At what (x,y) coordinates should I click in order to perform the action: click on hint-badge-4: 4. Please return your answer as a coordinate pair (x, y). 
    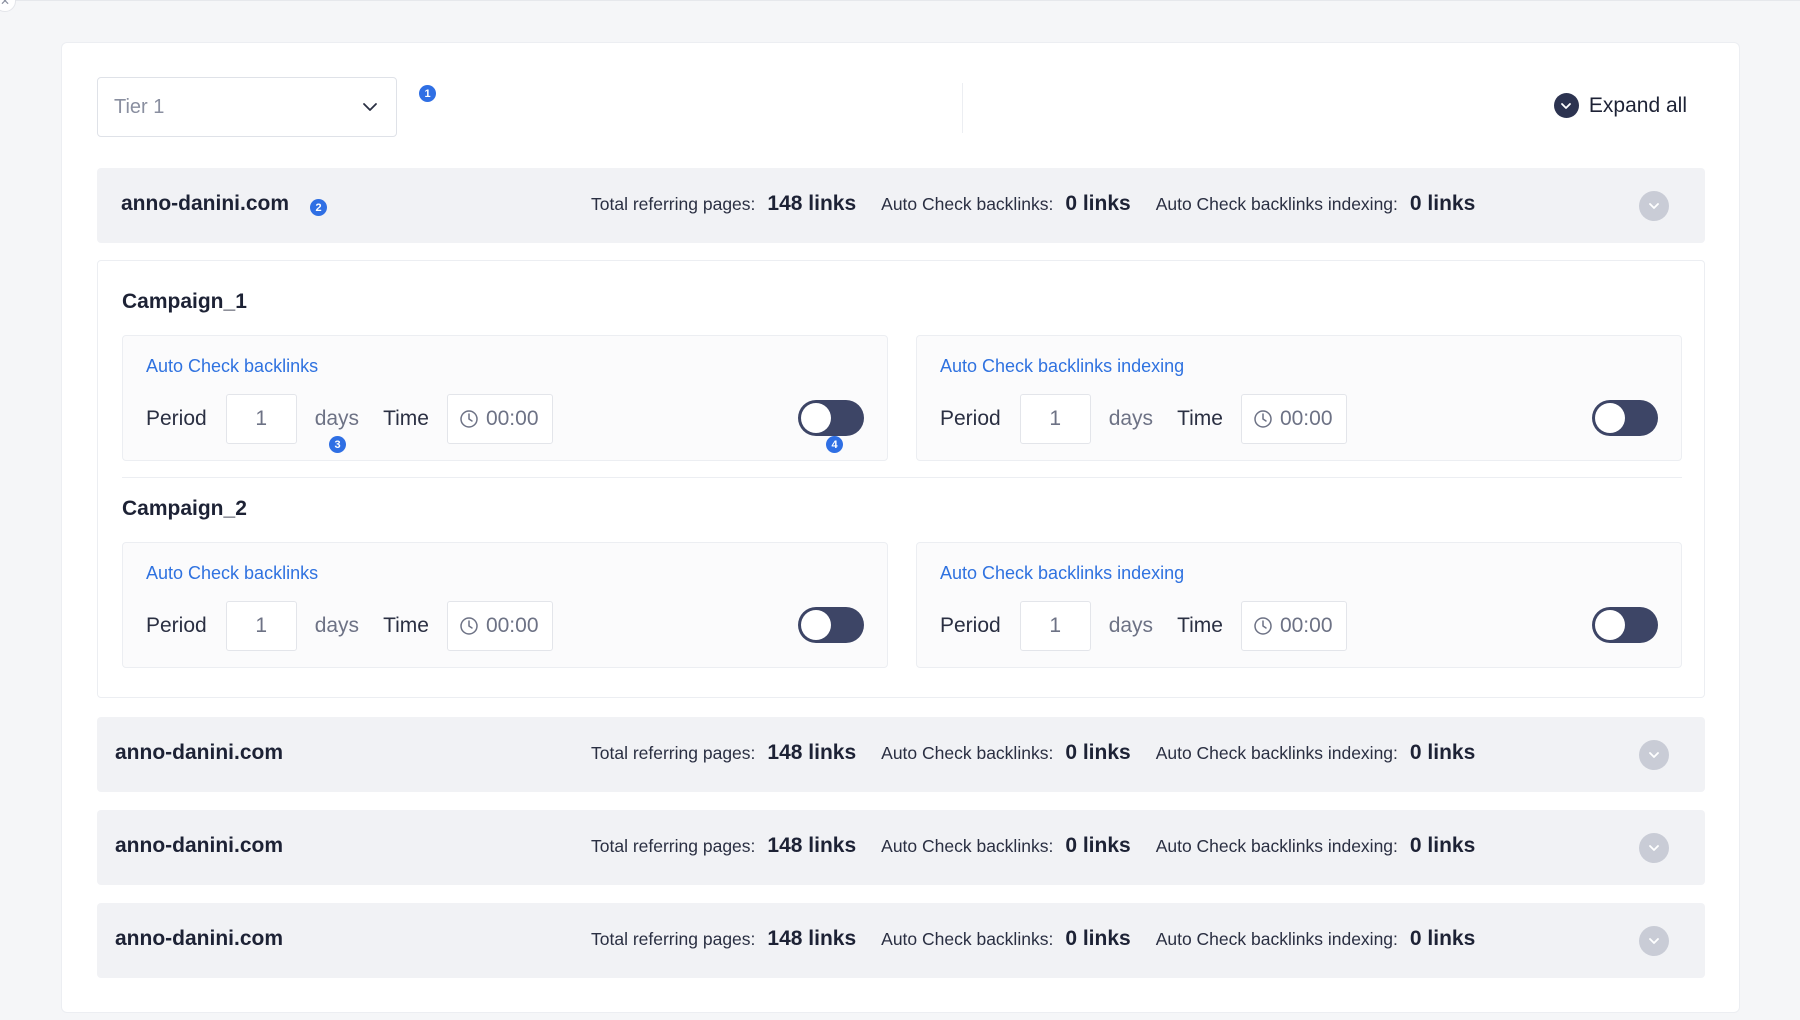
    Looking at the image, I should click on (834, 444).